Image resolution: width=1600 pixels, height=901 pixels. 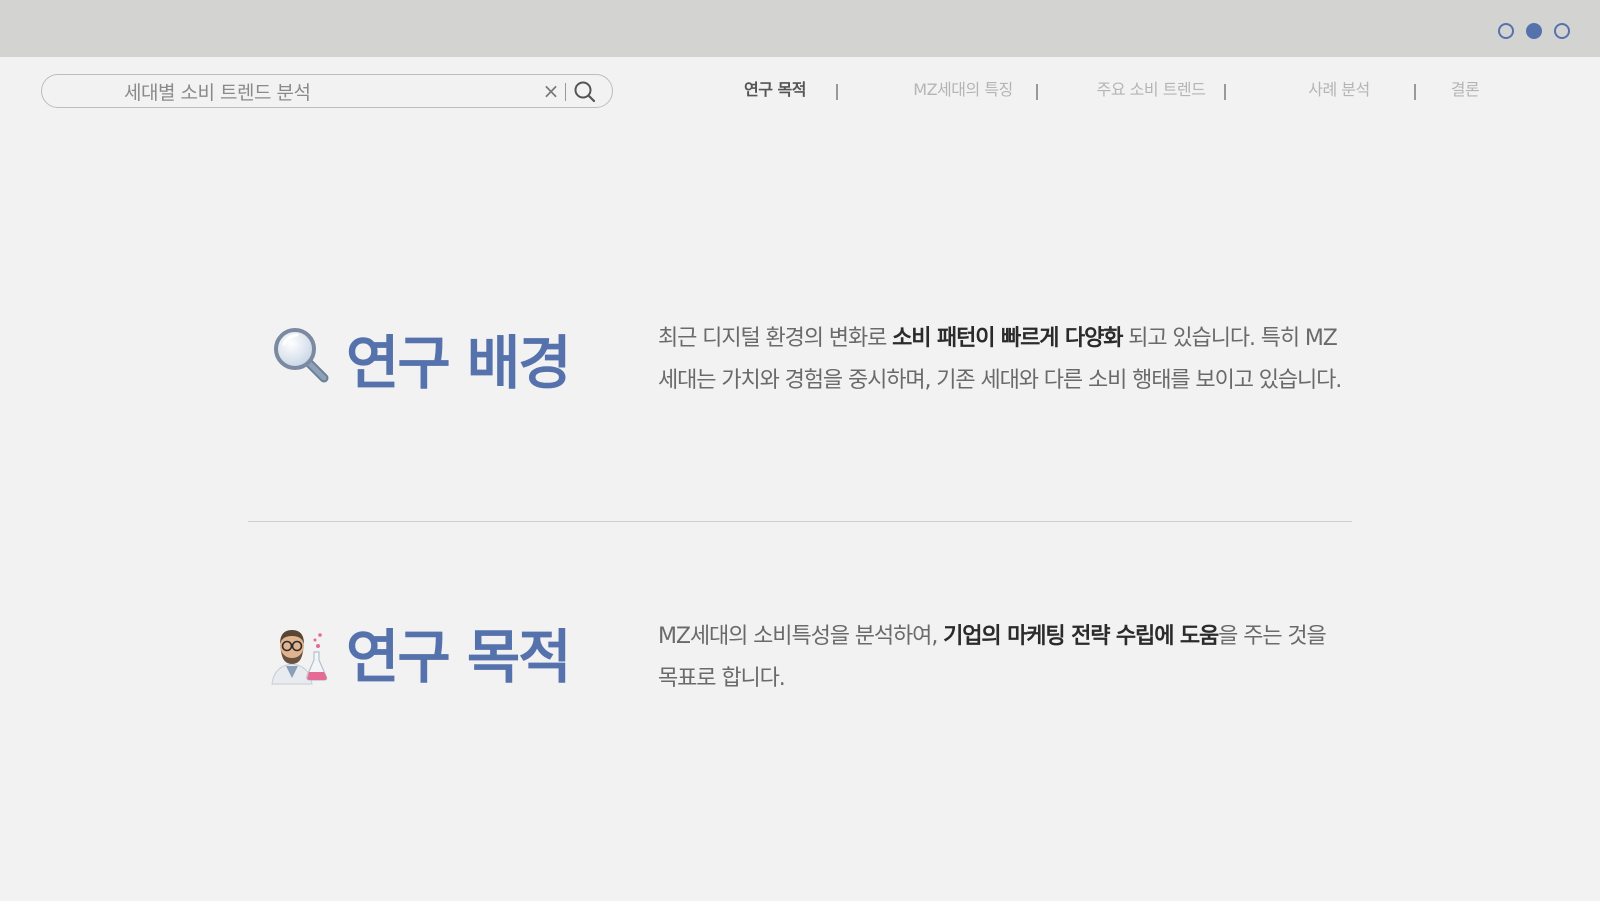 I want to click on search-input, so click(x=324, y=91).